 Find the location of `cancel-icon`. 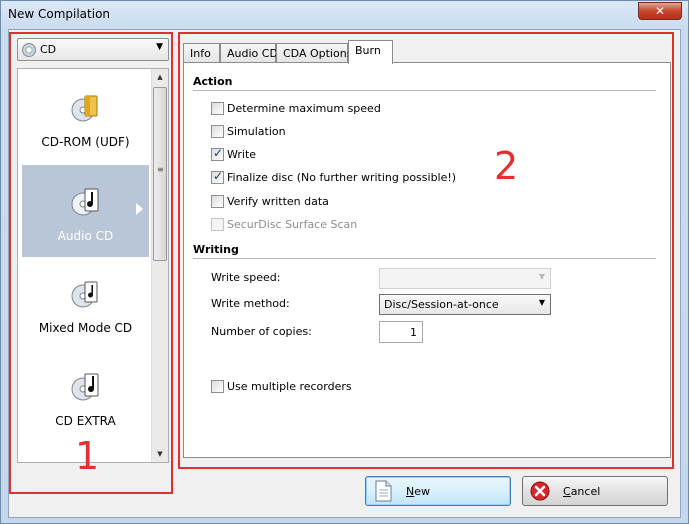

cancel-icon is located at coordinates (540, 491).